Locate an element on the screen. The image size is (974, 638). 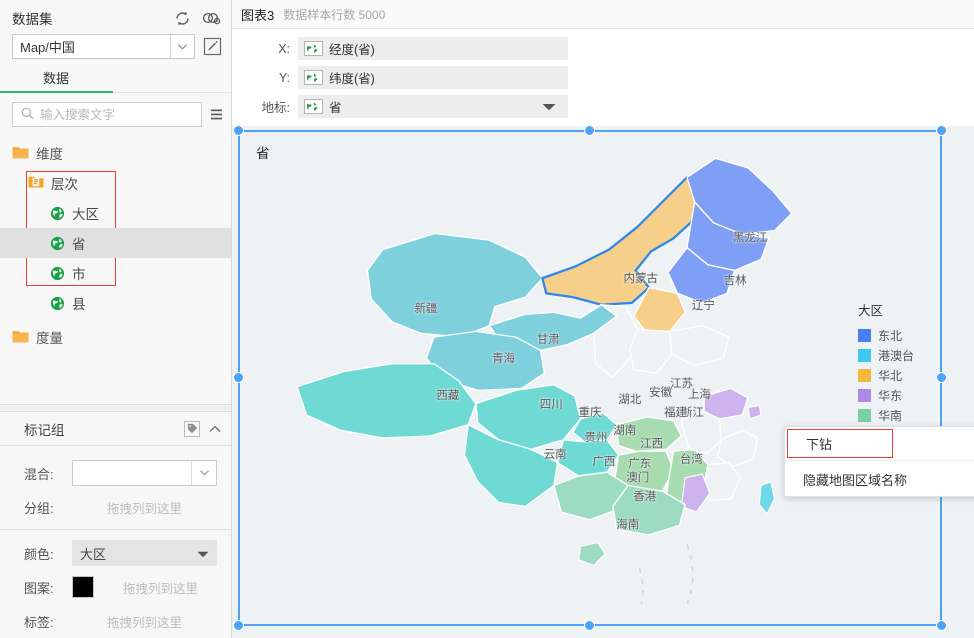
tree-folder-measure-label: 度量 is located at coordinates (49, 338).